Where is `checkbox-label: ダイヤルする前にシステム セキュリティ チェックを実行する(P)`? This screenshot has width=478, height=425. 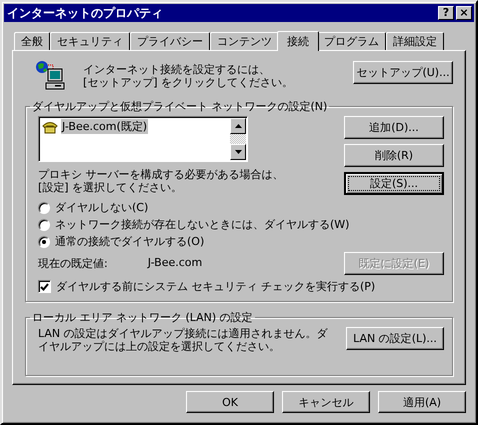
checkbox-label: ダイヤルする前にシステム セキュリティ チェックを実行する(P) is located at coordinates (216, 286).